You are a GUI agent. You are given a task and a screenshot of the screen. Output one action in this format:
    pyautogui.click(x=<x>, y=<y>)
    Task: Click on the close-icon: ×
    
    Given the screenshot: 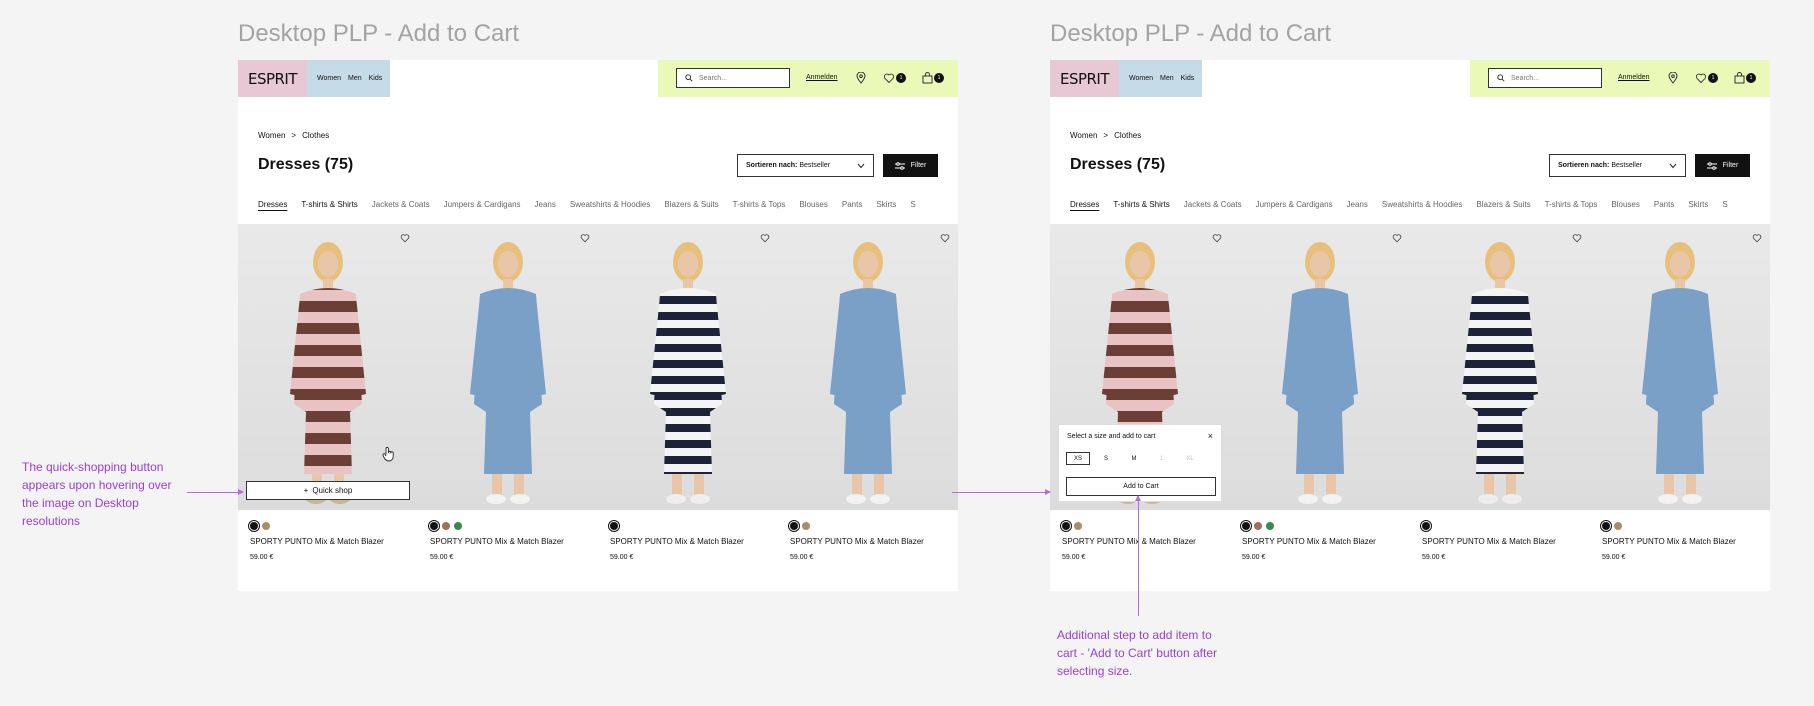 What is the action you would take?
    pyautogui.click(x=1210, y=436)
    